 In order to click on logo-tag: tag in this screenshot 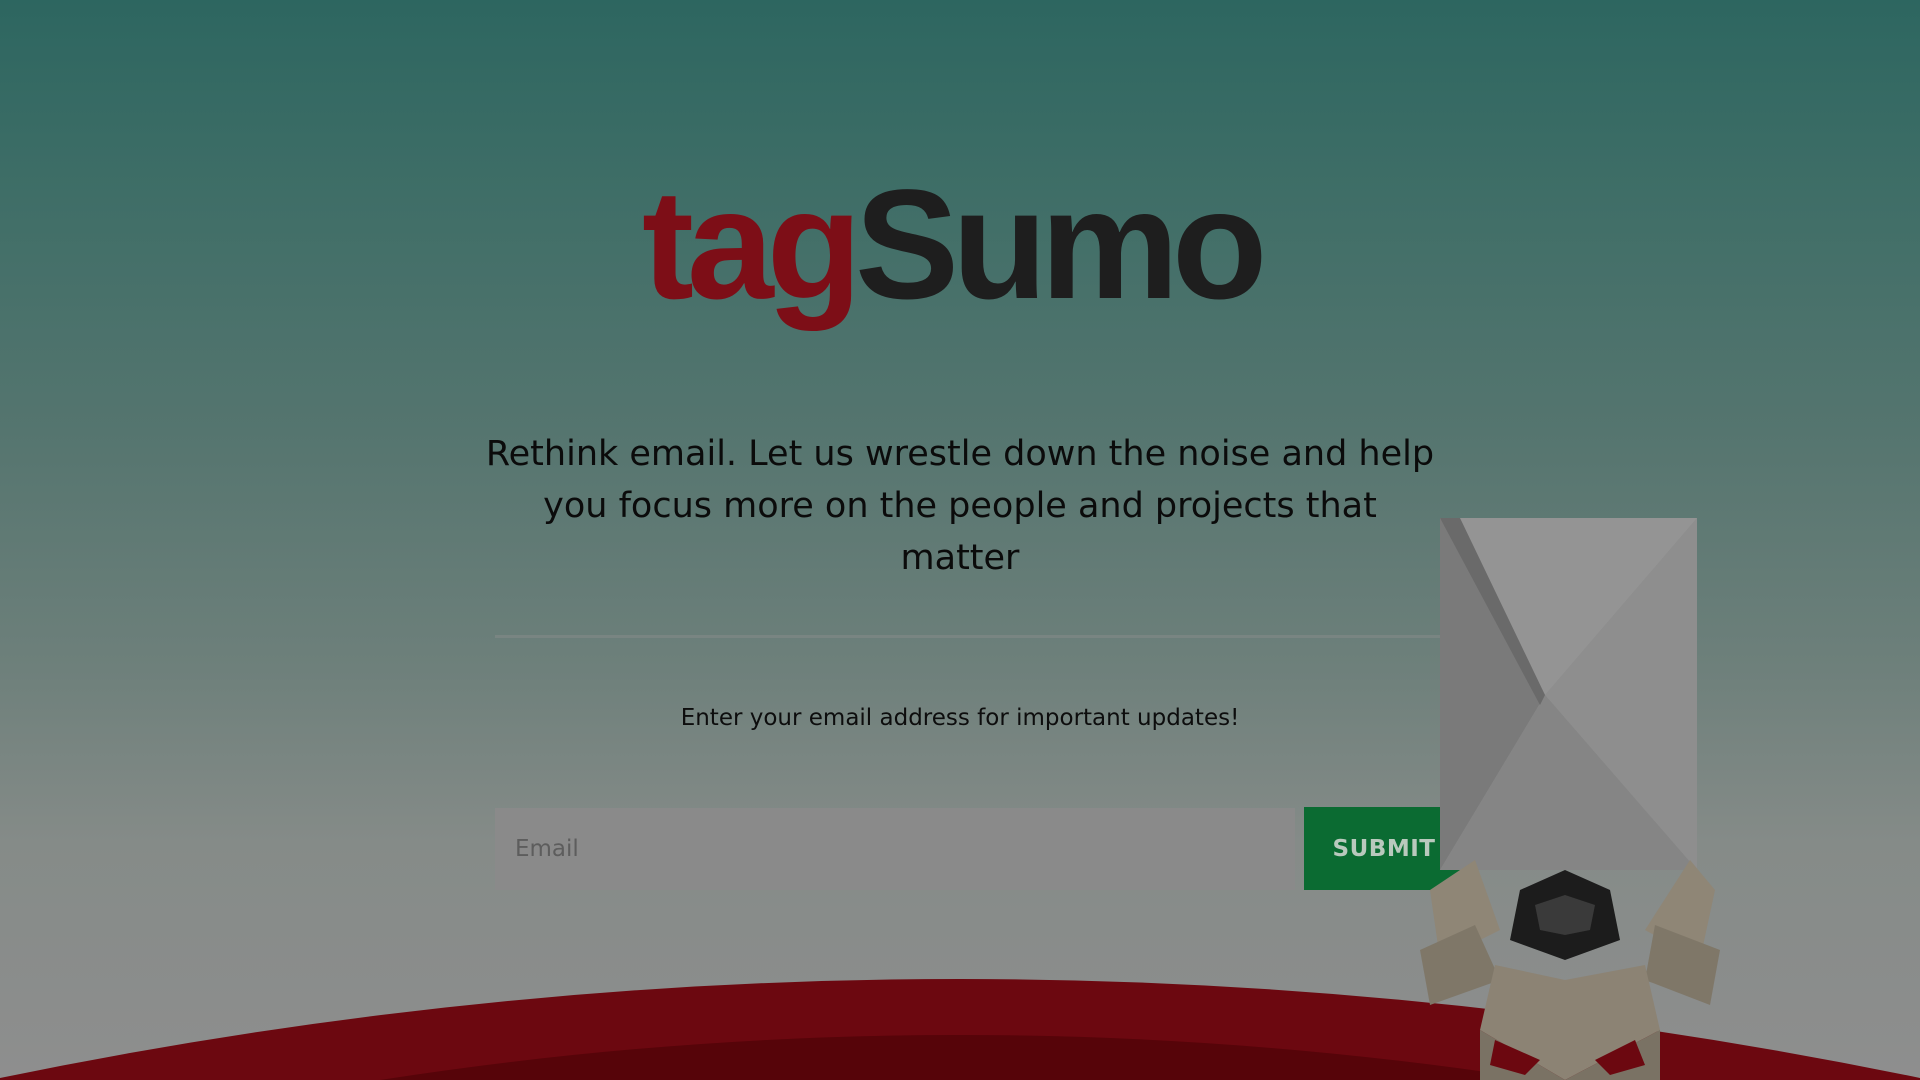, I will do `click(752, 245)`.